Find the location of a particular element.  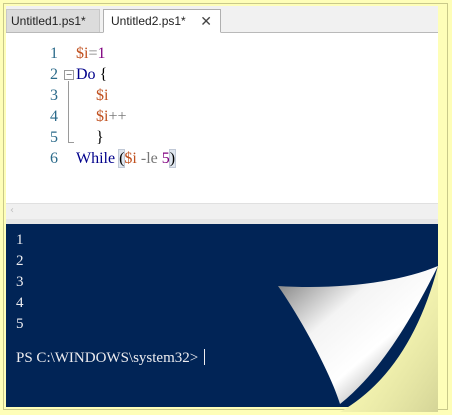

fold-guide-line is located at coordinates (68, 112).